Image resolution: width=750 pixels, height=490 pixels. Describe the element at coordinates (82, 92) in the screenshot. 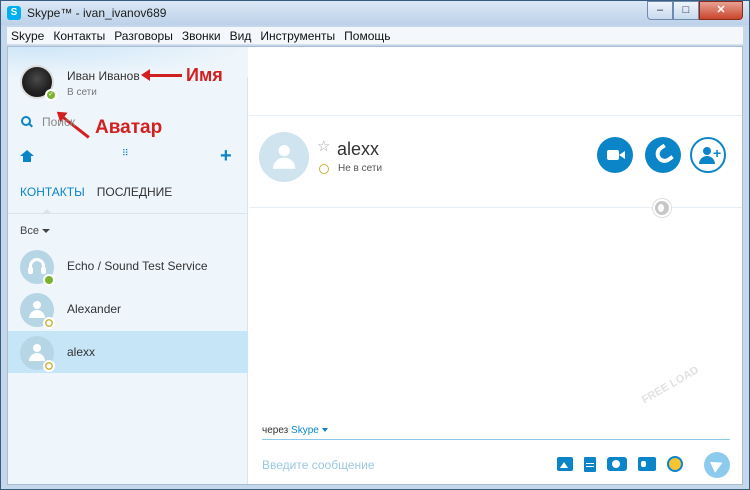

I see `profile-status: В сети` at that location.